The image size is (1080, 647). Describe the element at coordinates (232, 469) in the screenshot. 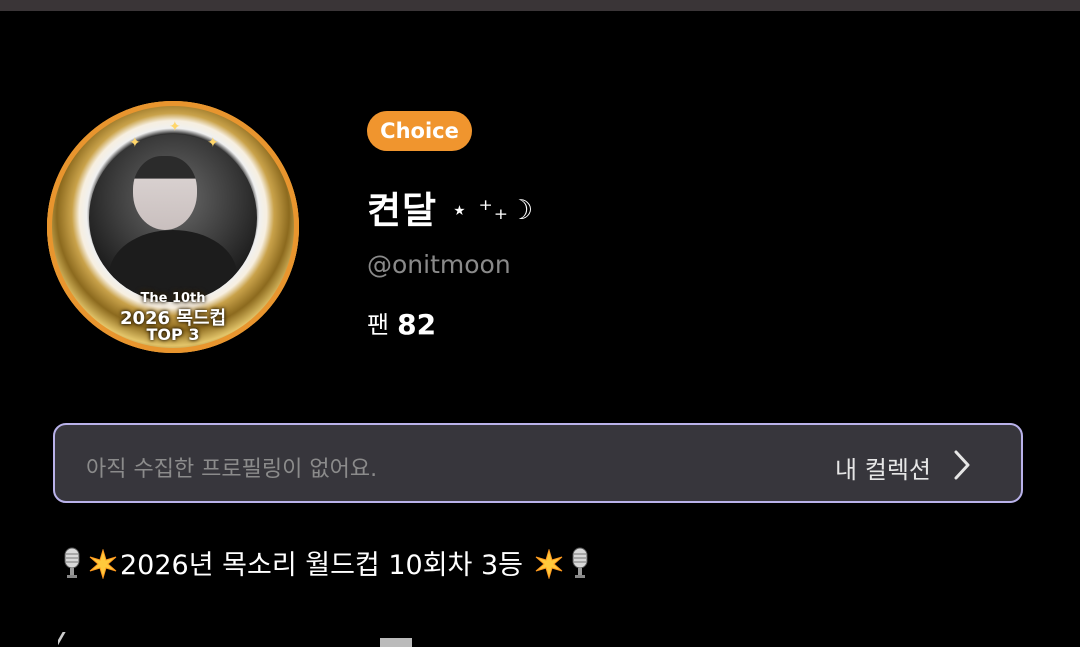

I see `collection-empty-message: 아직 수집한 프로필링이 없어요.` at that location.